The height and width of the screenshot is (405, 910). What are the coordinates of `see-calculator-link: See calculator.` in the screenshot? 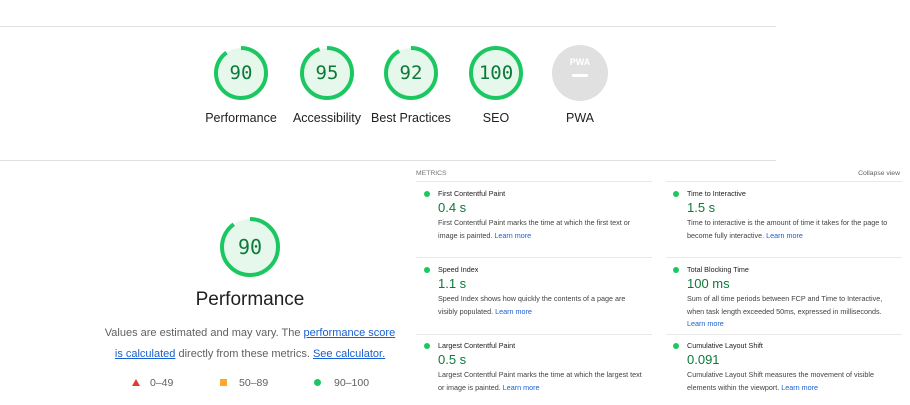 It's located at (349, 354).